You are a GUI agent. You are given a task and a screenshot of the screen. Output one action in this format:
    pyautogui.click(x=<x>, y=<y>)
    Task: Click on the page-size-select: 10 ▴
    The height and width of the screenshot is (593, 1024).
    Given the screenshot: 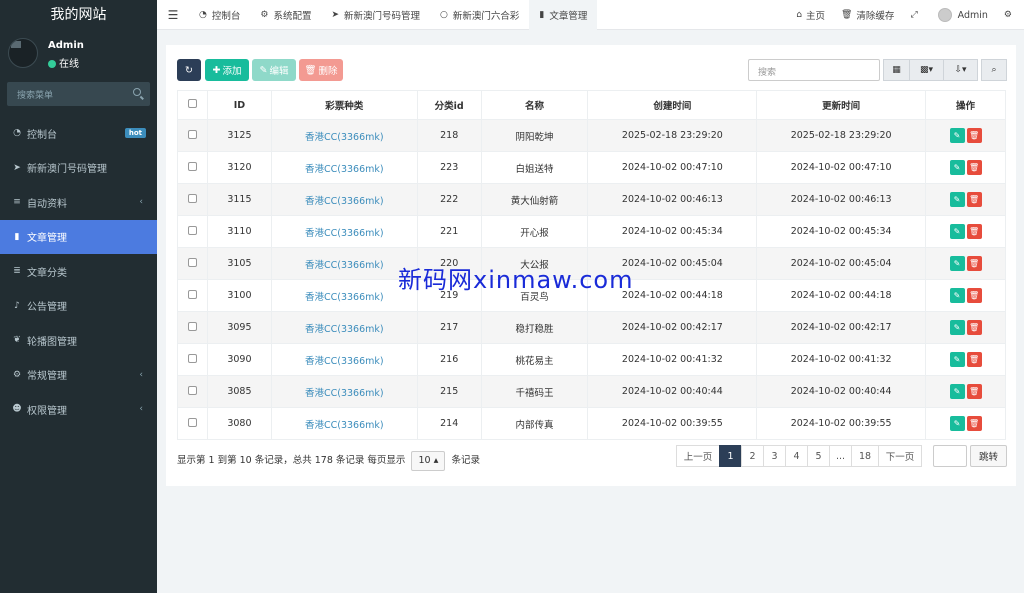 What is the action you would take?
    pyautogui.click(x=428, y=461)
    